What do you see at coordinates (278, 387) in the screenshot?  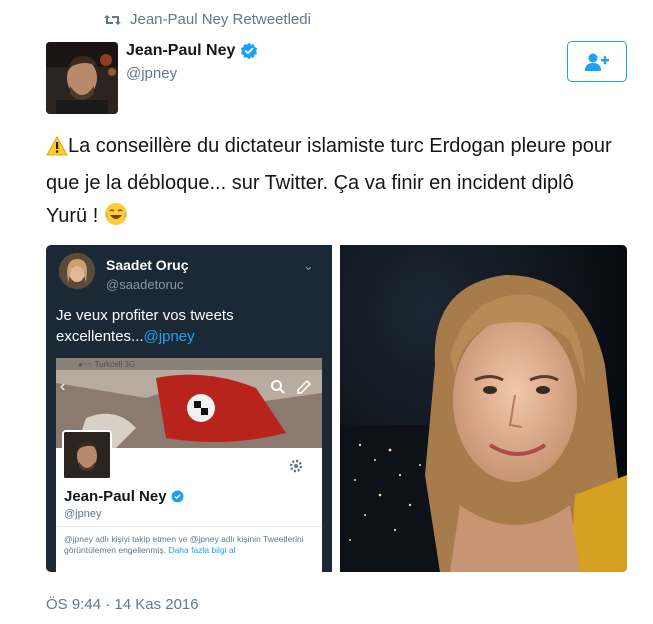 I see `search-icon` at bounding box center [278, 387].